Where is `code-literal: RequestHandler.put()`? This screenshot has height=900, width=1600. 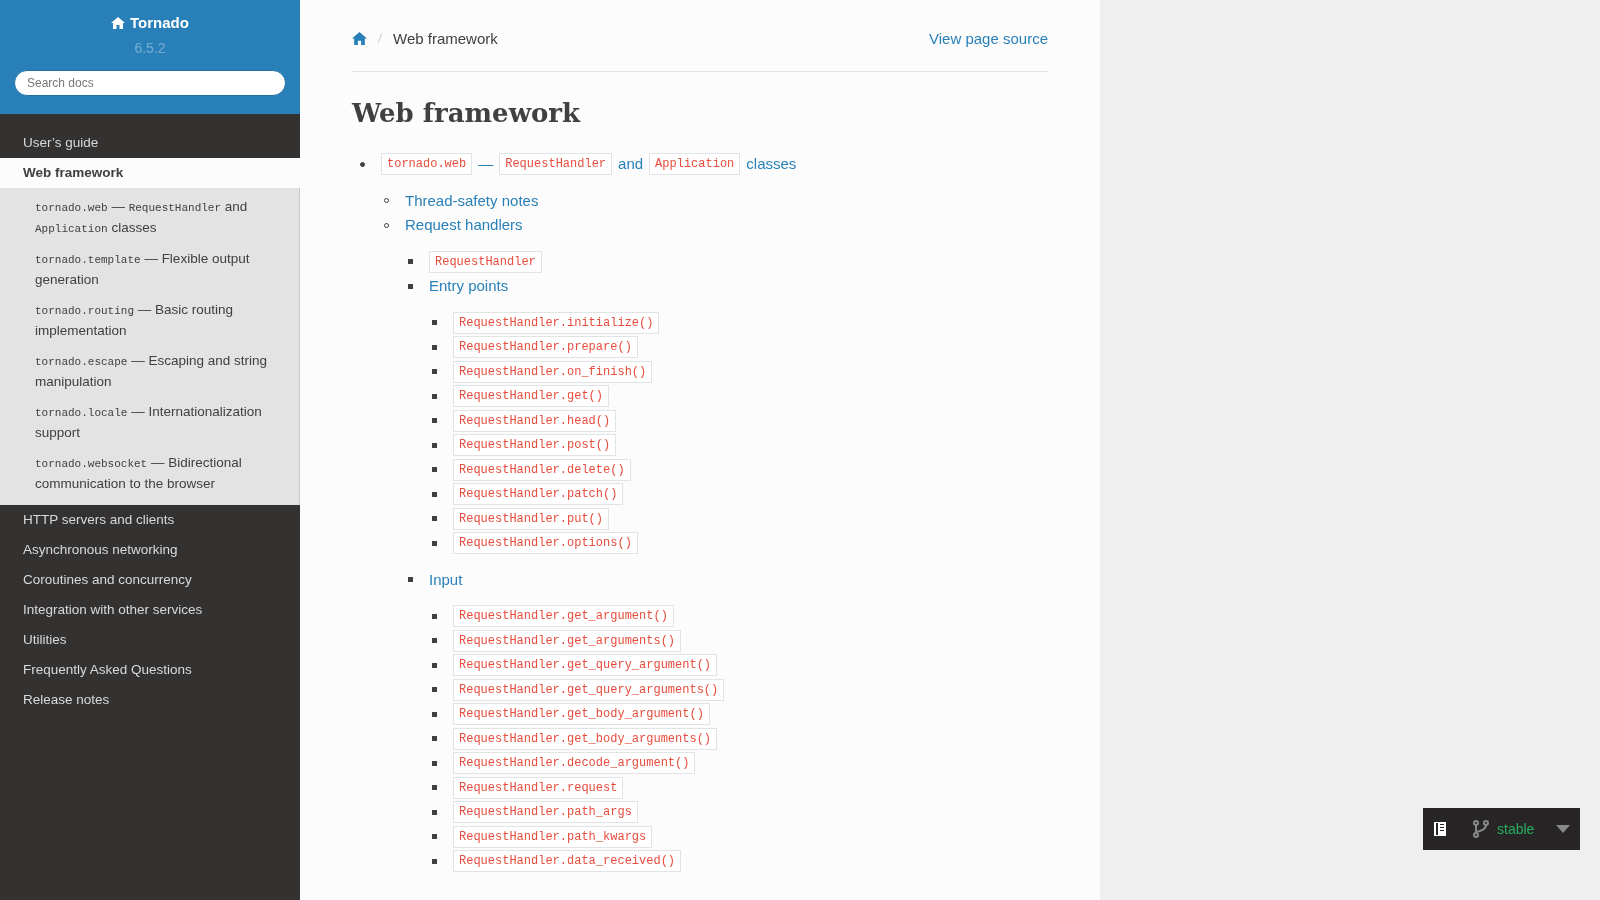 code-literal: RequestHandler.put() is located at coordinates (531, 518).